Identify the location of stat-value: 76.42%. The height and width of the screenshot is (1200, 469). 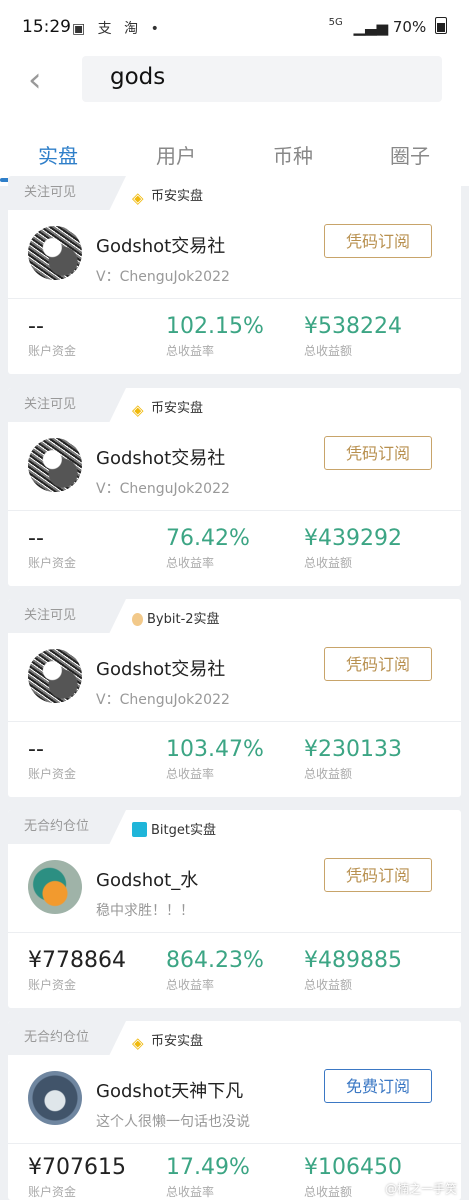
(208, 538).